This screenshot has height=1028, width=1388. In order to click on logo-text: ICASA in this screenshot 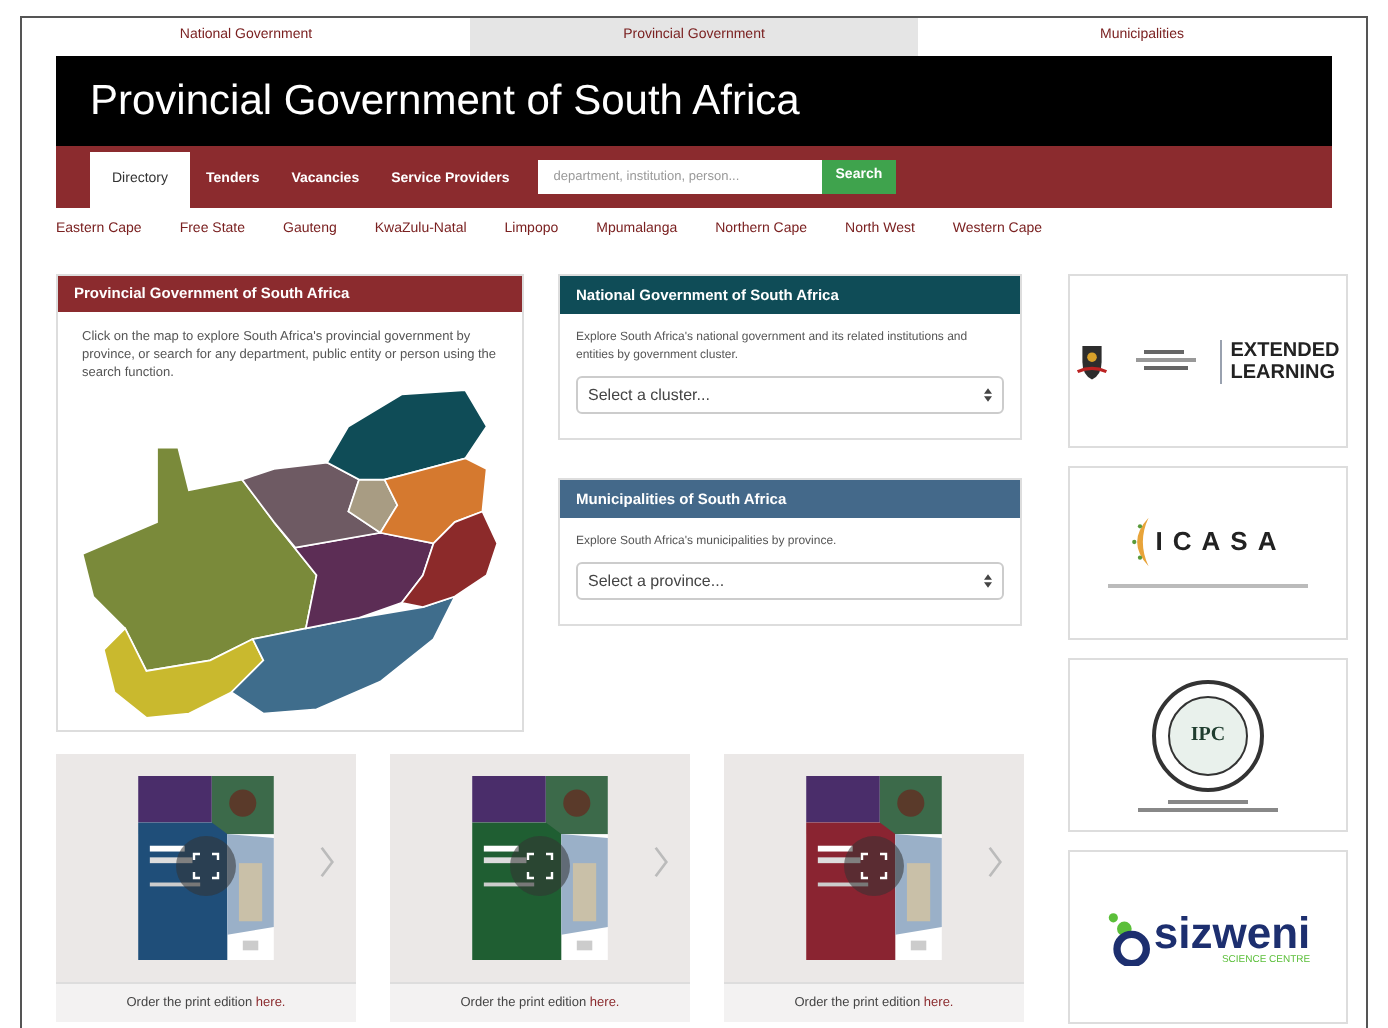, I will do `click(1221, 542)`.